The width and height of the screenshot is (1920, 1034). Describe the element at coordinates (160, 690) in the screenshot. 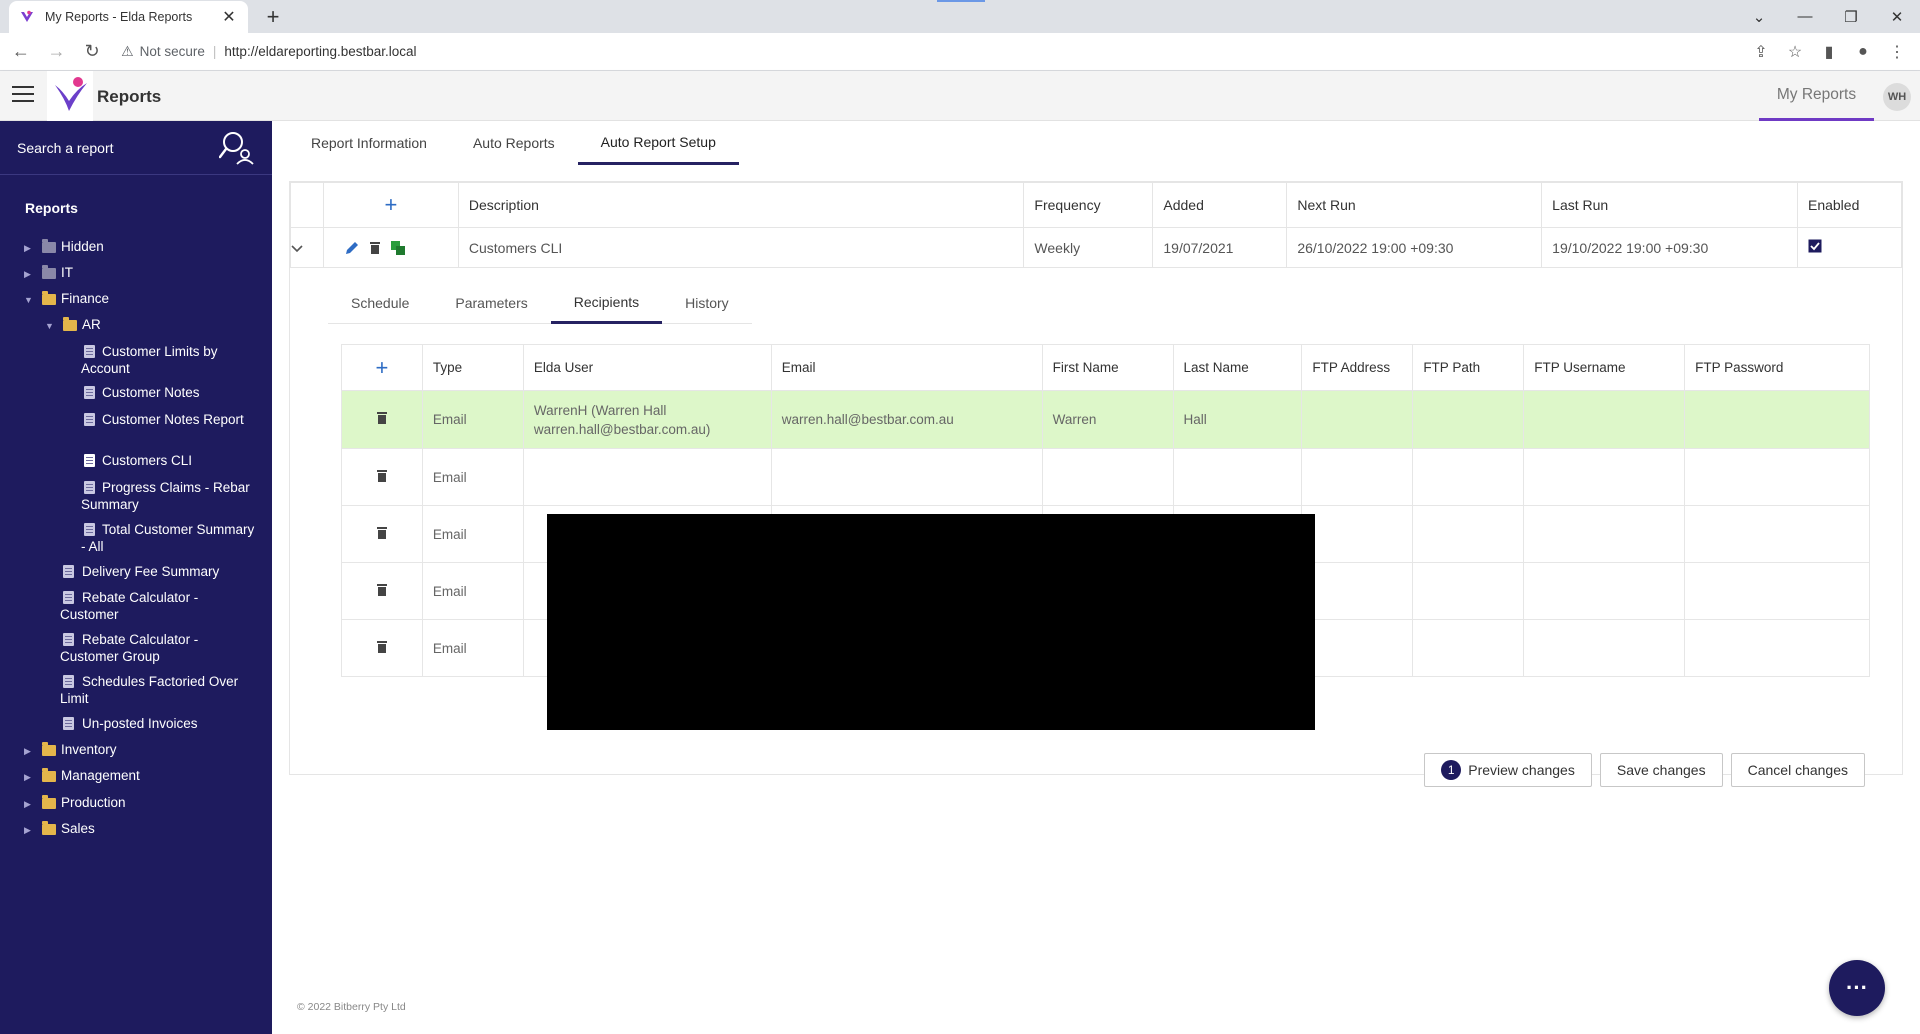

I see `tree-report-schedules-factoried: Schedules Factoried Over Limit` at that location.